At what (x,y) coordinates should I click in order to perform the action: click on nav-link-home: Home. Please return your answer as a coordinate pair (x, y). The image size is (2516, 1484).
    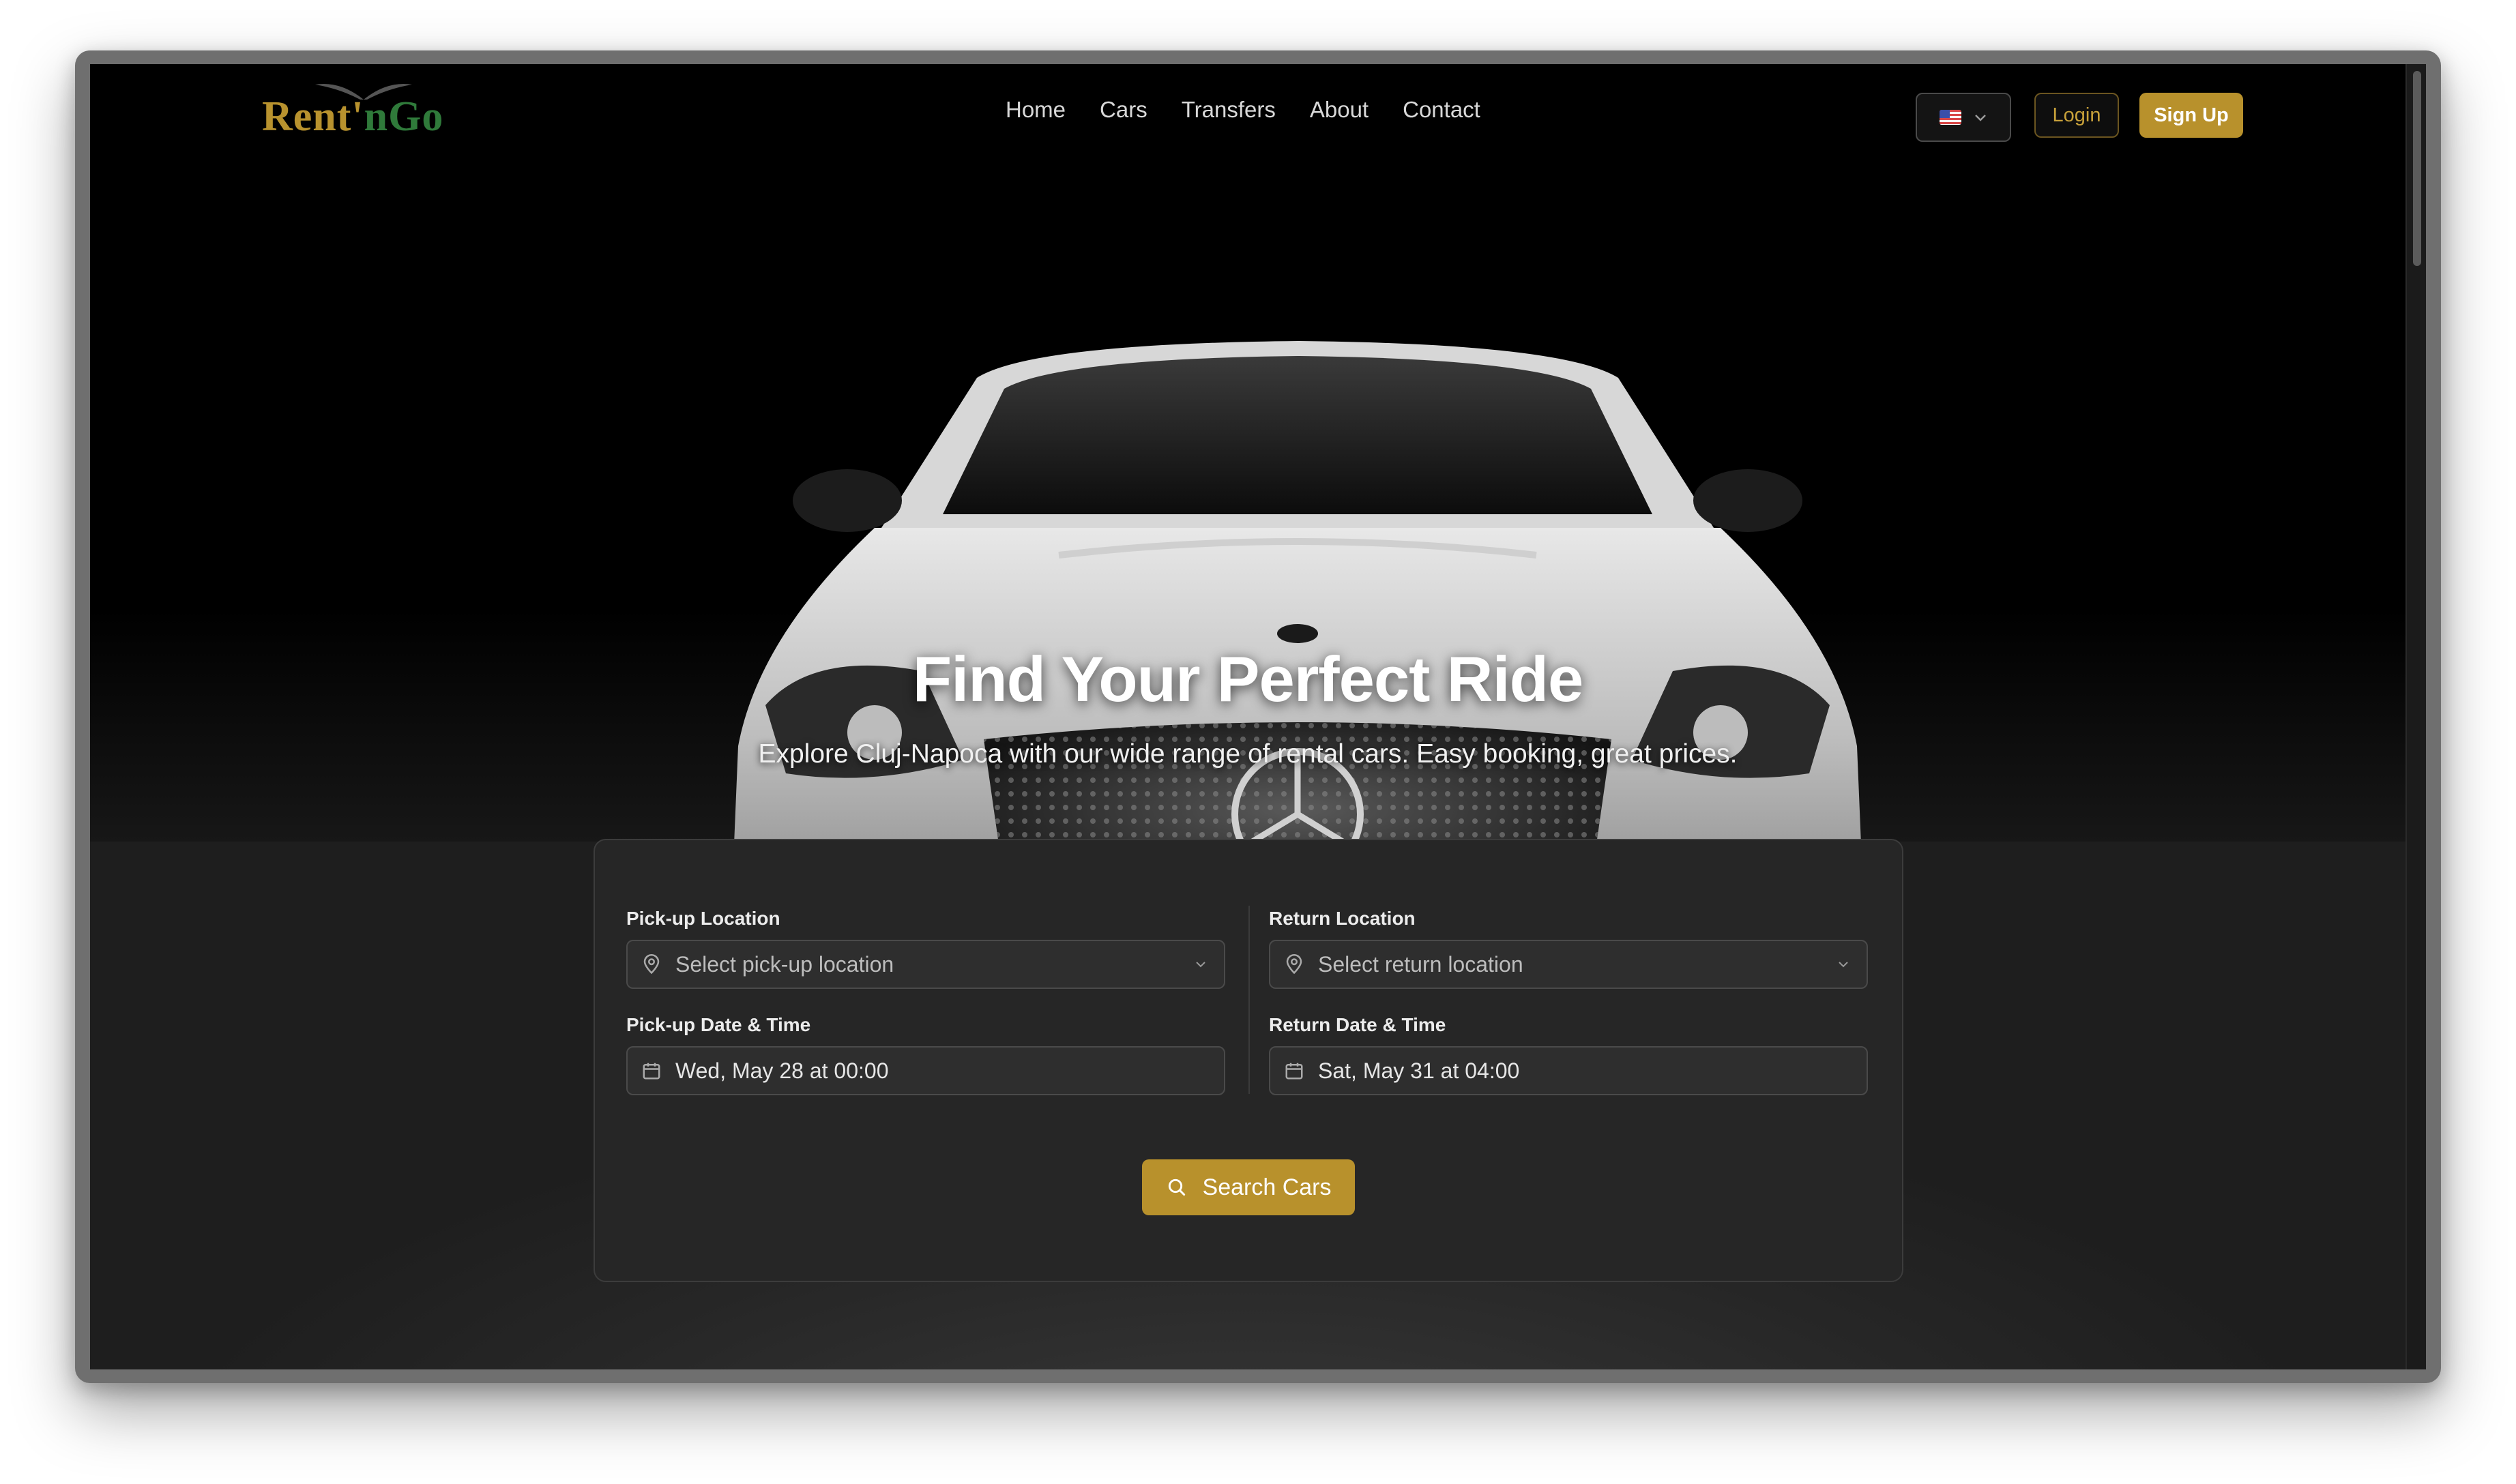
    Looking at the image, I should click on (1036, 110).